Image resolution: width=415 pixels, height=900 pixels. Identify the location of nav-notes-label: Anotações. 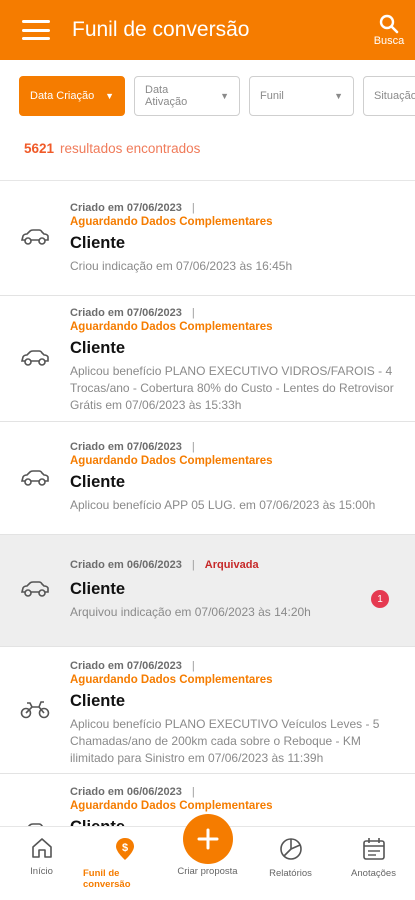
(373, 873).